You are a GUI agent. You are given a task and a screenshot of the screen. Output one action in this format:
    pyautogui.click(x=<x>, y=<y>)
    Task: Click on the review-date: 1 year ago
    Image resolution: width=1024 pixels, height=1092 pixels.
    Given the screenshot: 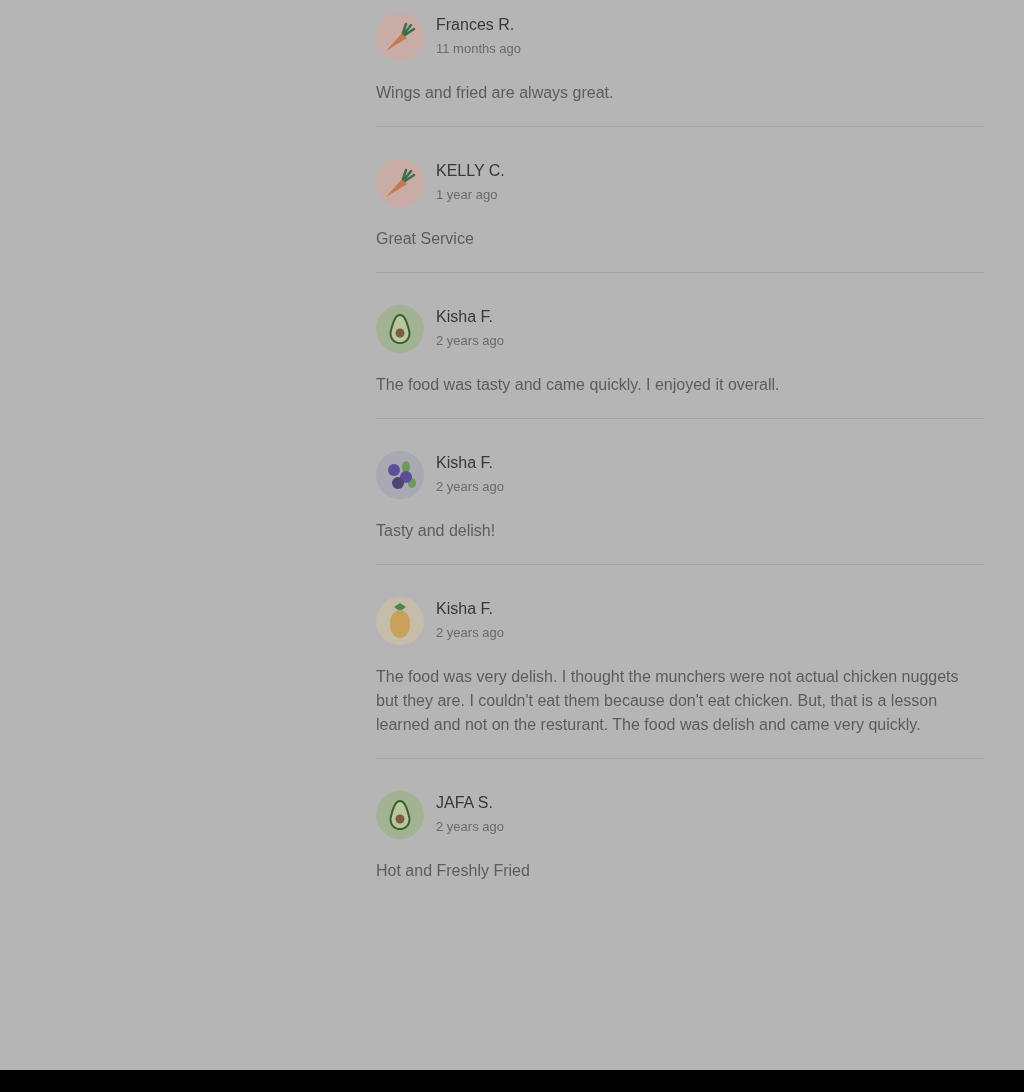 What is the action you would take?
    pyautogui.click(x=467, y=195)
    